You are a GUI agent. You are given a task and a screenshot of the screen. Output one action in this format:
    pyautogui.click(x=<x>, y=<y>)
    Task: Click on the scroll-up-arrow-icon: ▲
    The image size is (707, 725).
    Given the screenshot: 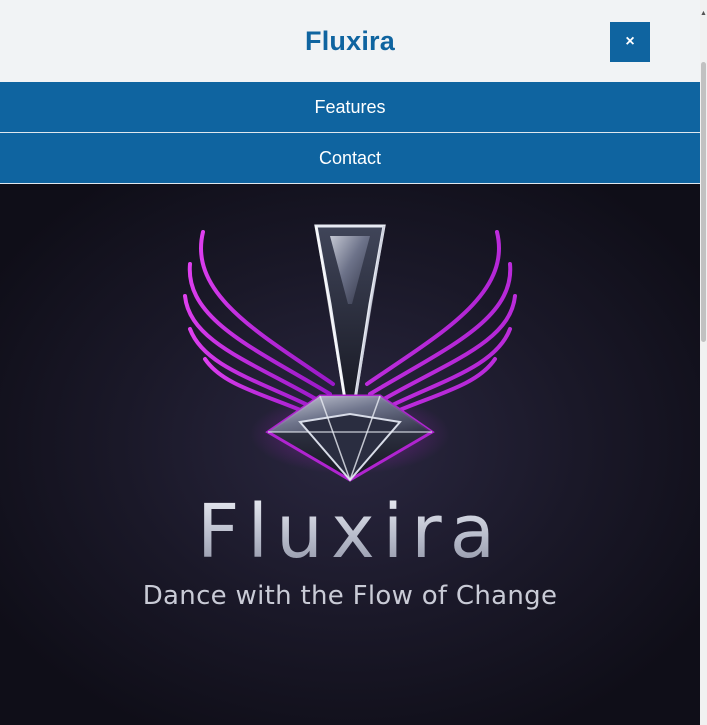 What is the action you would take?
    pyautogui.click(x=703, y=14)
    